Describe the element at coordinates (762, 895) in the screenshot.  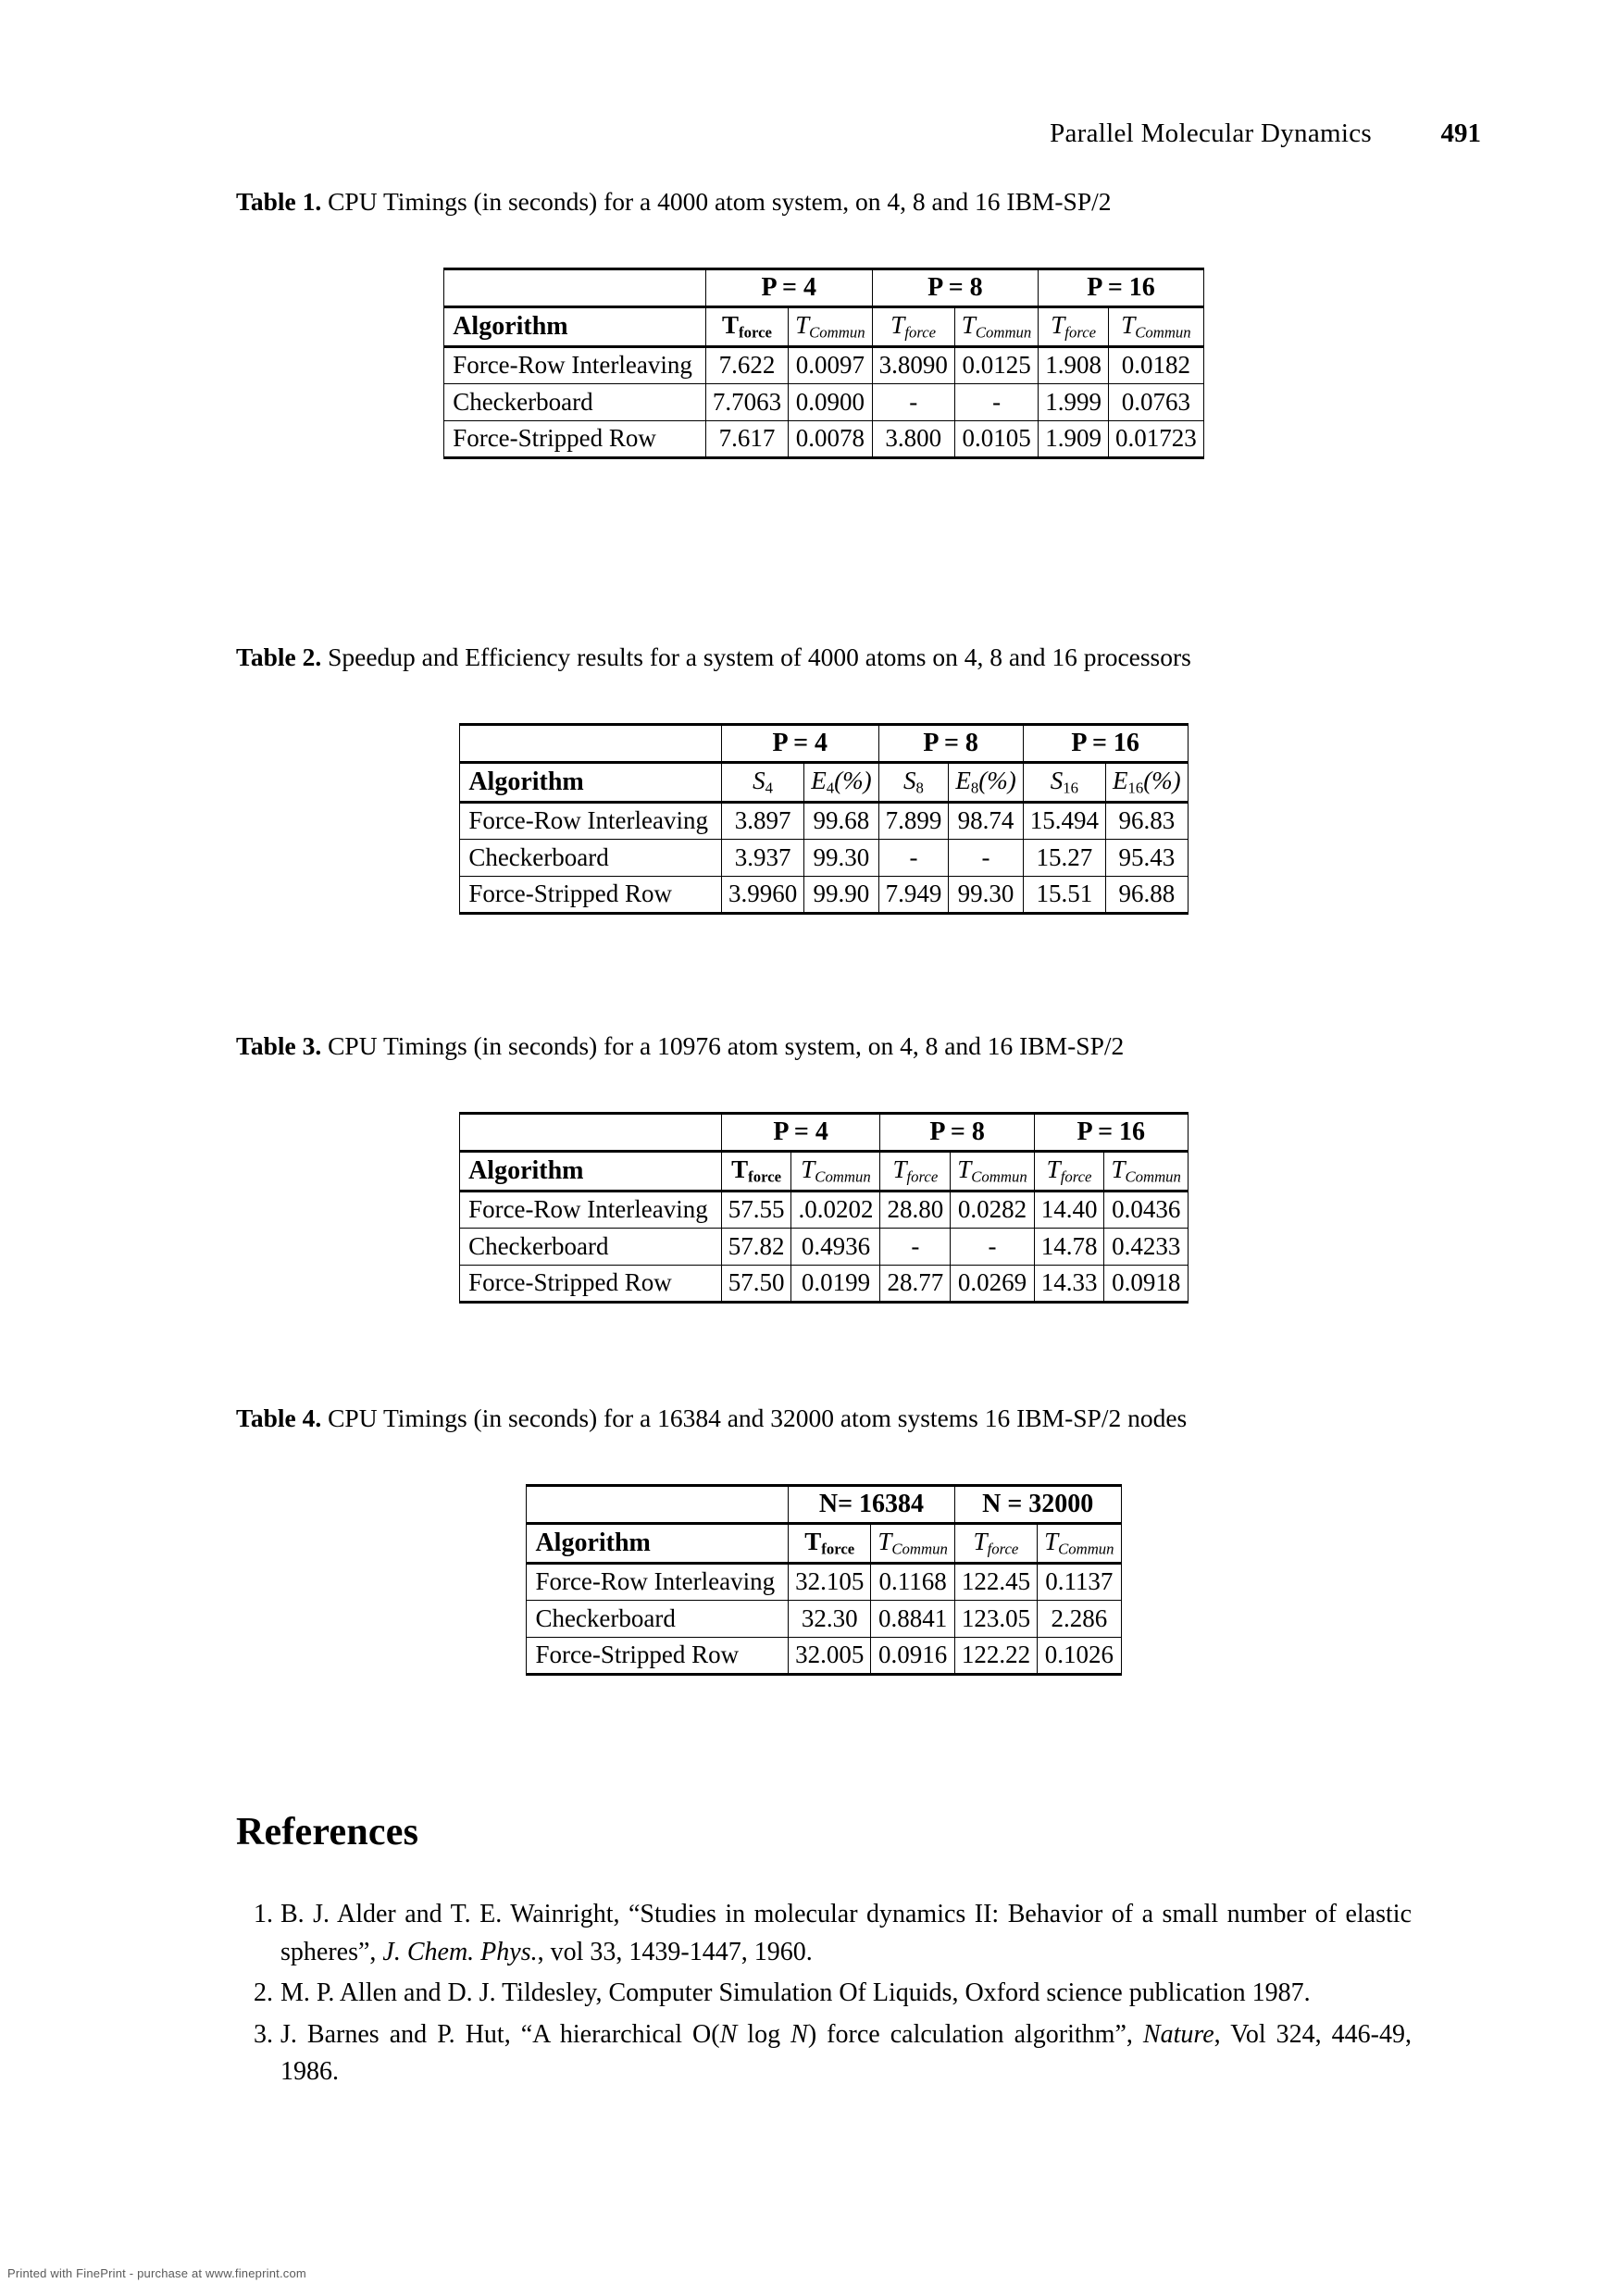
I see `table-2-cell-2-0: 3.9960` at that location.